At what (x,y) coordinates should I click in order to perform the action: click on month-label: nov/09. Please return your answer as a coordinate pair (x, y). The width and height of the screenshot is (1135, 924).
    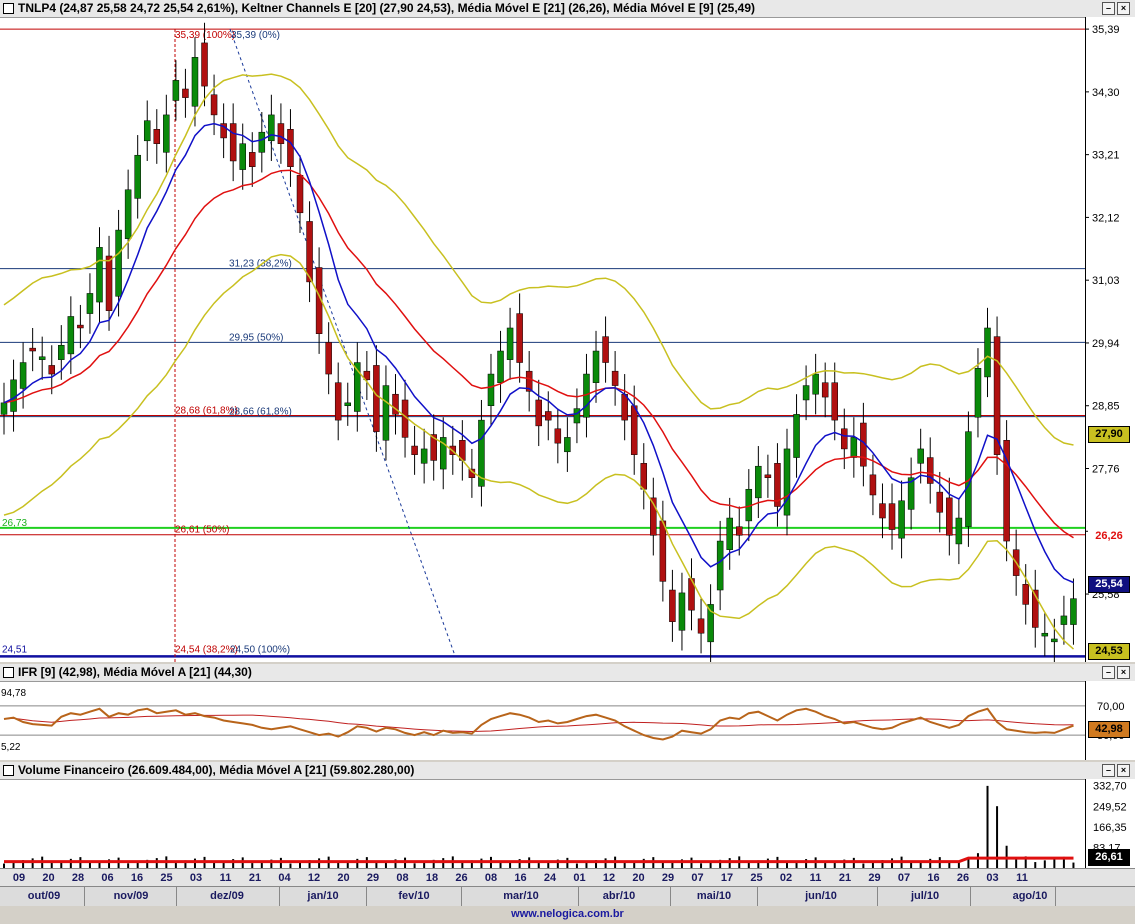
    Looking at the image, I should click on (131, 896).